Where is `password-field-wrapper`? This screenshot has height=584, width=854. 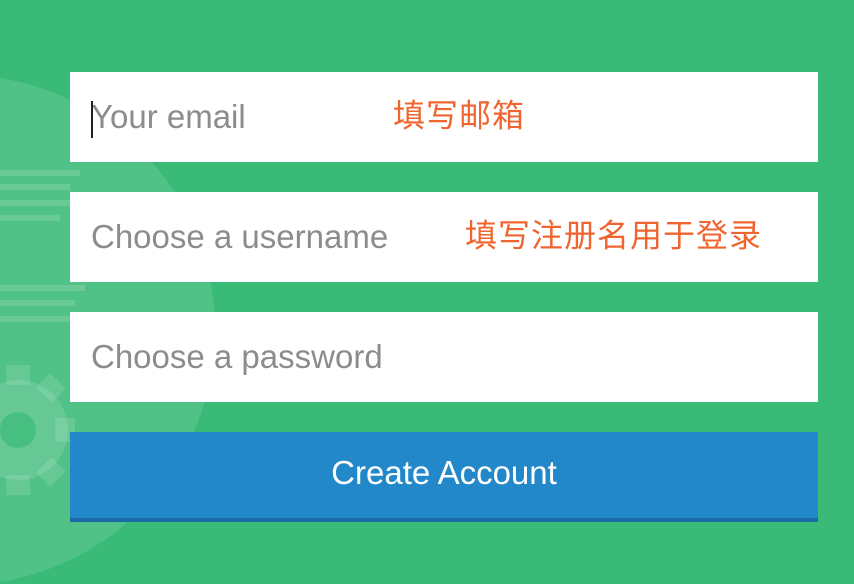
password-field-wrapper is located at coordinates (444, 357).